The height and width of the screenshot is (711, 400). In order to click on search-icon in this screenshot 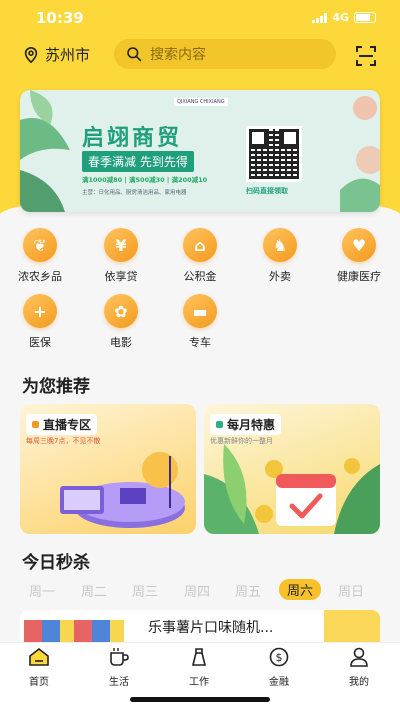, I will do `click(134, 54)`.